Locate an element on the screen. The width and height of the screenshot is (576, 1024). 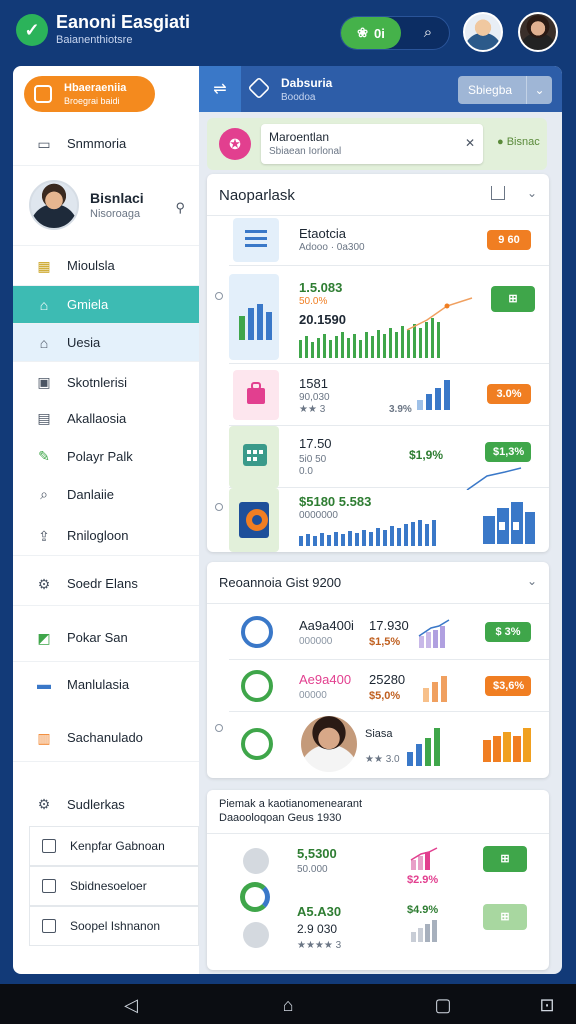
sidebar-item-5: ✎ Polayr Palk is located at coordinates (106, 456).